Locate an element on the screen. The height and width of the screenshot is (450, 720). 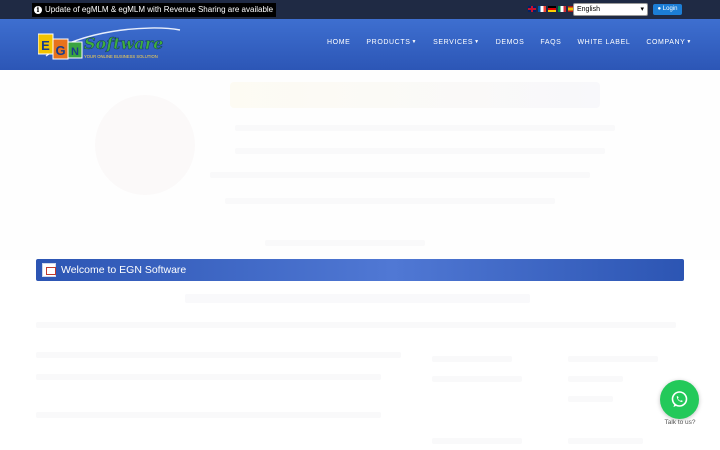
logo-e: E is located at coordinates (45, 45).